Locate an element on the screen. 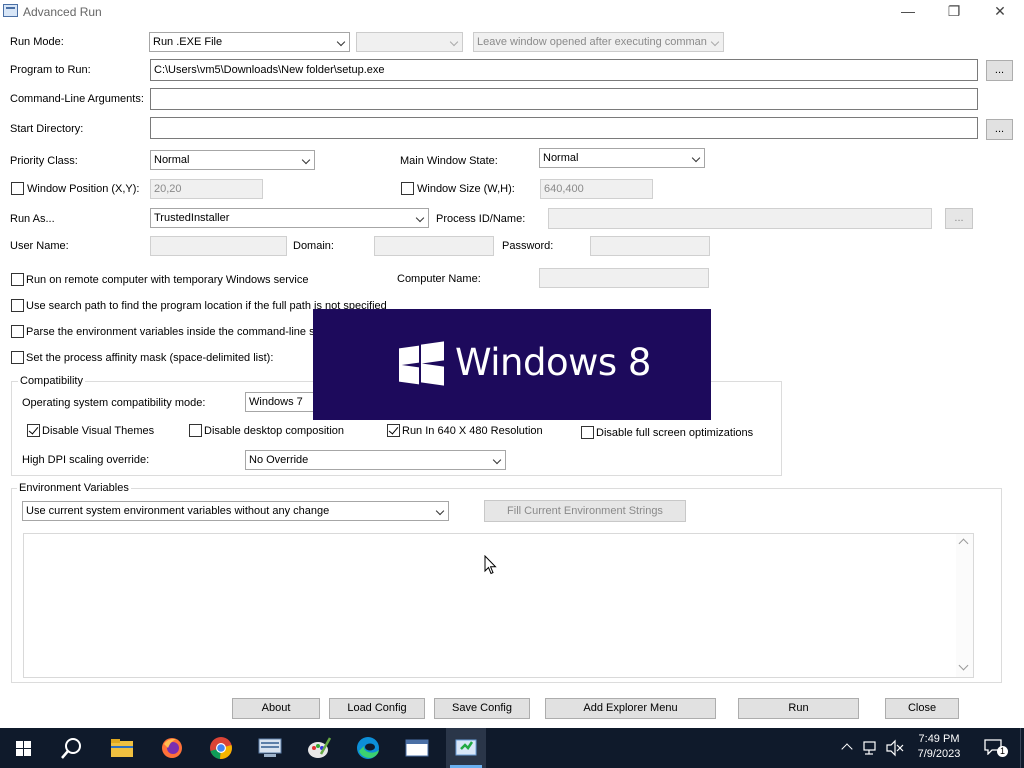  run-mode-extra-select is located at coordinates (409, 42).